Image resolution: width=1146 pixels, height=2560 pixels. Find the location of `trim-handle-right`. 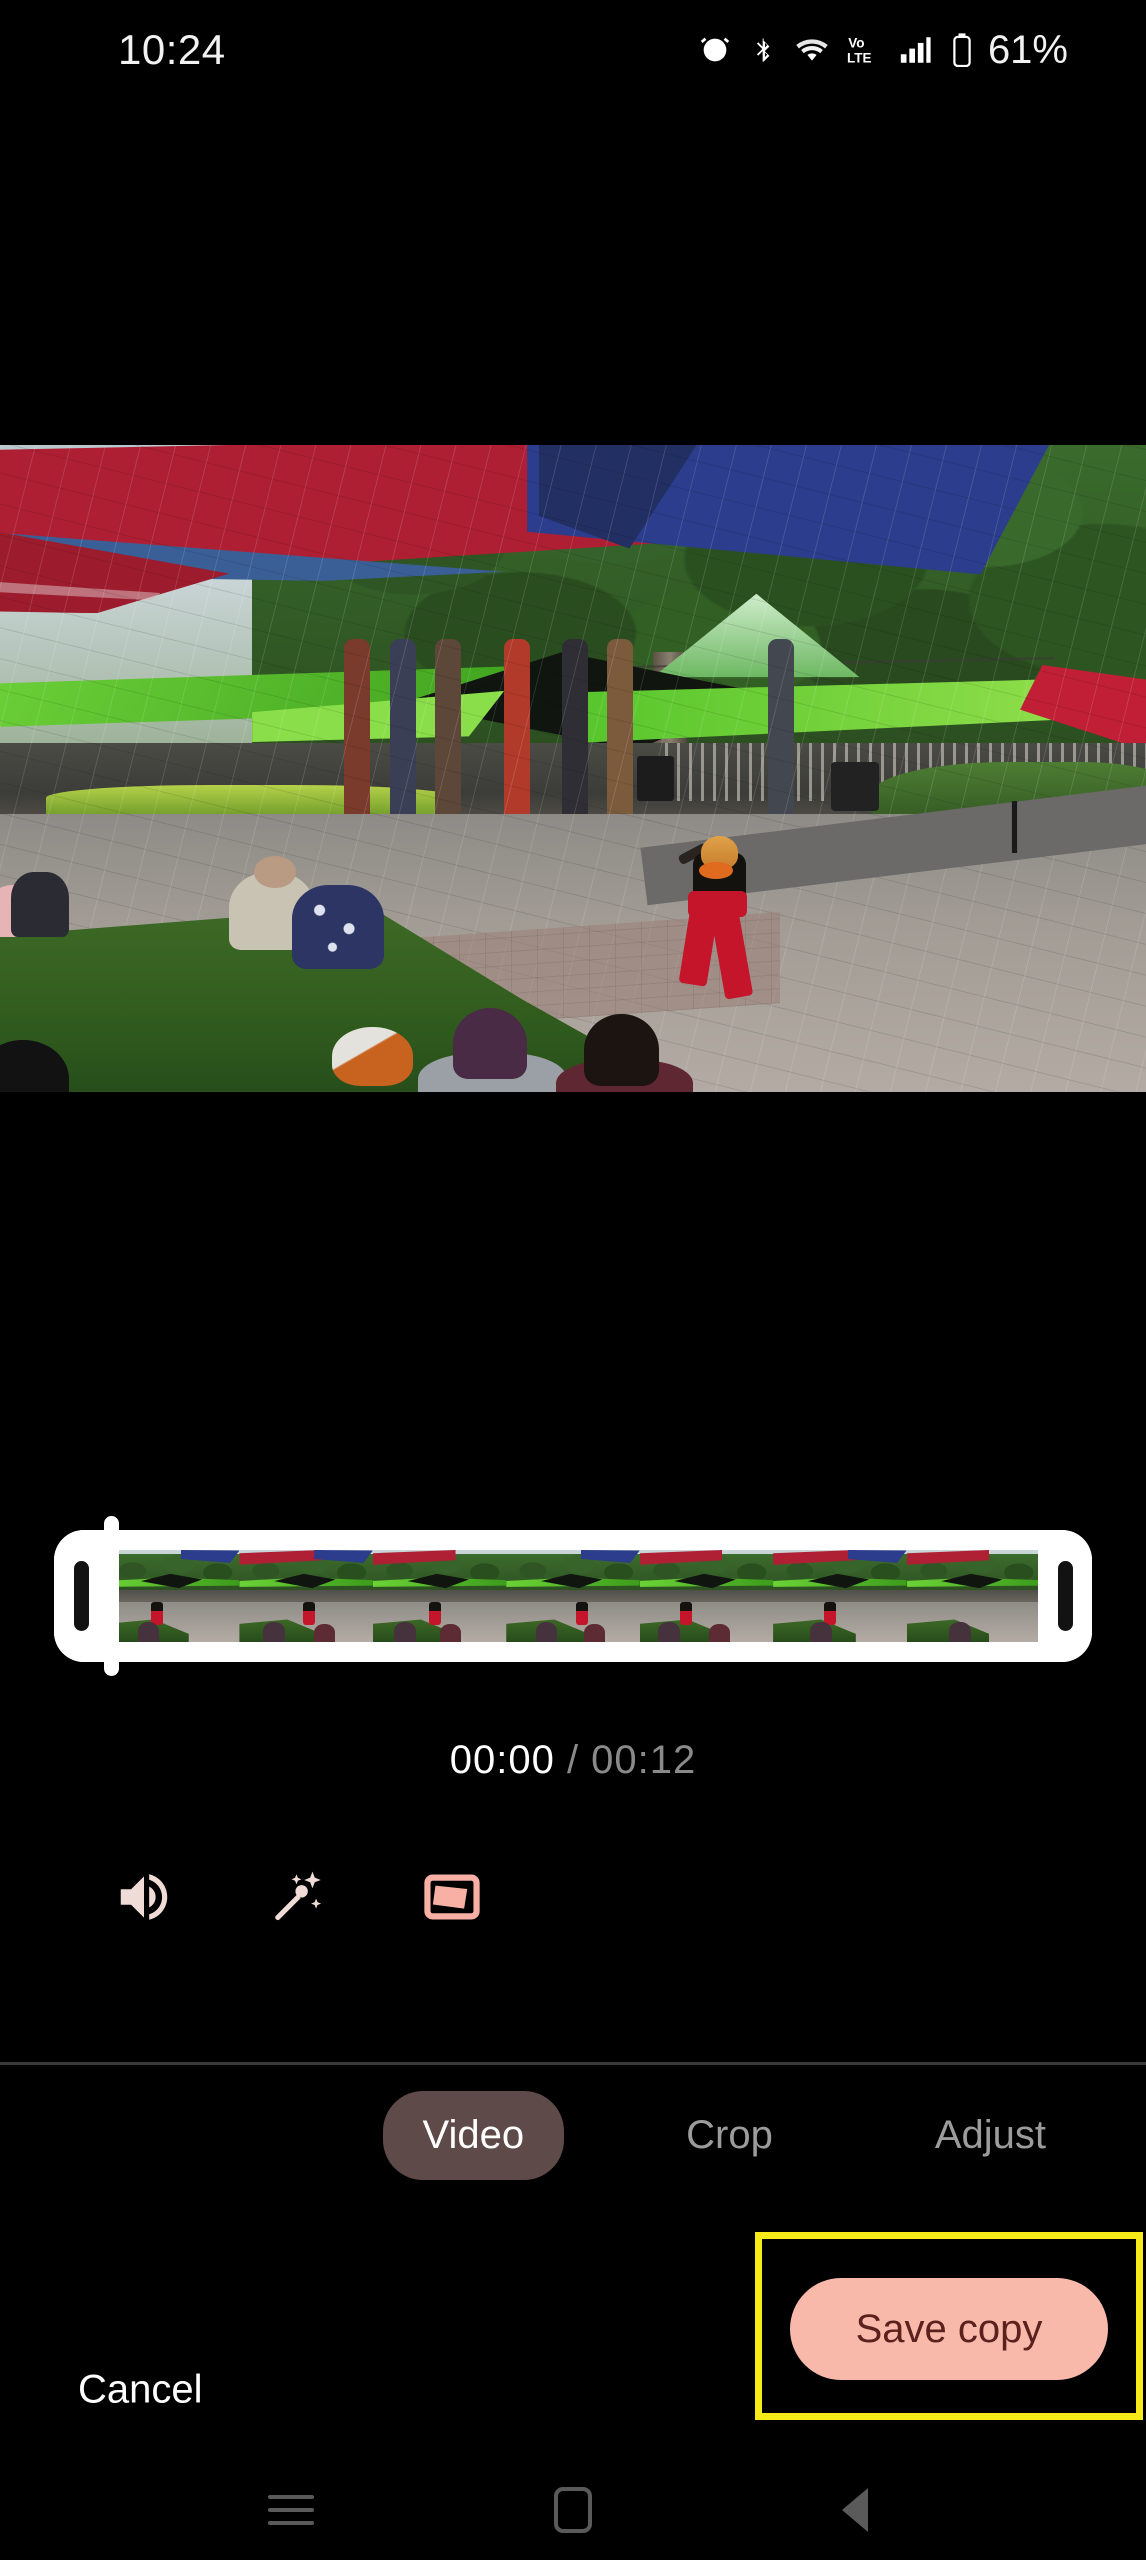

trim-handle-right is located at coordinates (1065, 1596).